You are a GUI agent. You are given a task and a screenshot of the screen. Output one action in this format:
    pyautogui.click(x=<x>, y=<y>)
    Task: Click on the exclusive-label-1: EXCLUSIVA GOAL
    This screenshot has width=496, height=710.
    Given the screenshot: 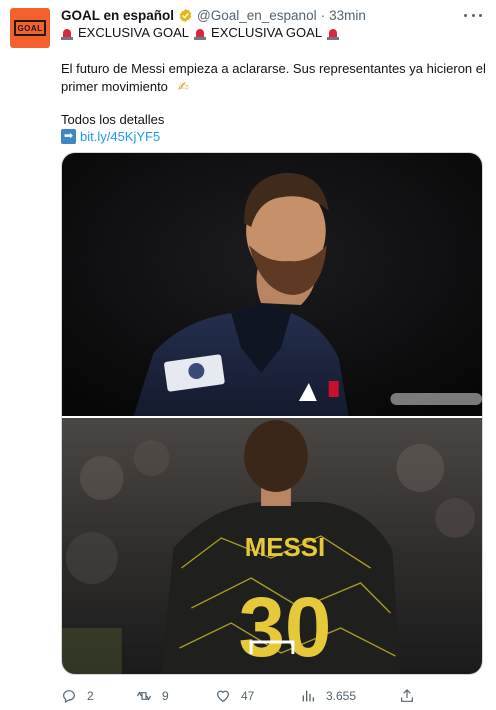 What is the action you would take?
    pyautogui.click(x=134, y=32)
    